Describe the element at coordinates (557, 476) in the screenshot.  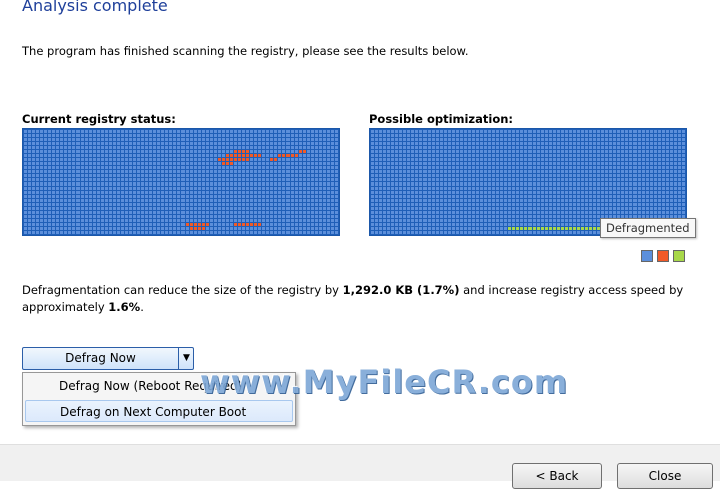
I see `back-button: < Back` at that location.